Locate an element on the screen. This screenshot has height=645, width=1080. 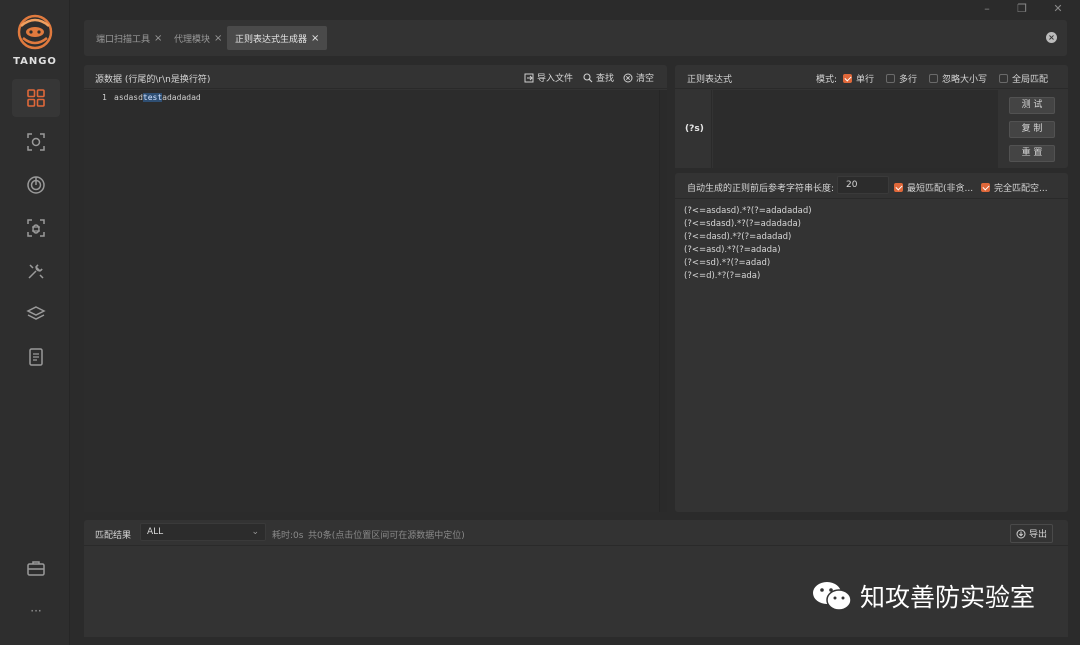
multi-line-checkbox is located at coordinates (890, 78).